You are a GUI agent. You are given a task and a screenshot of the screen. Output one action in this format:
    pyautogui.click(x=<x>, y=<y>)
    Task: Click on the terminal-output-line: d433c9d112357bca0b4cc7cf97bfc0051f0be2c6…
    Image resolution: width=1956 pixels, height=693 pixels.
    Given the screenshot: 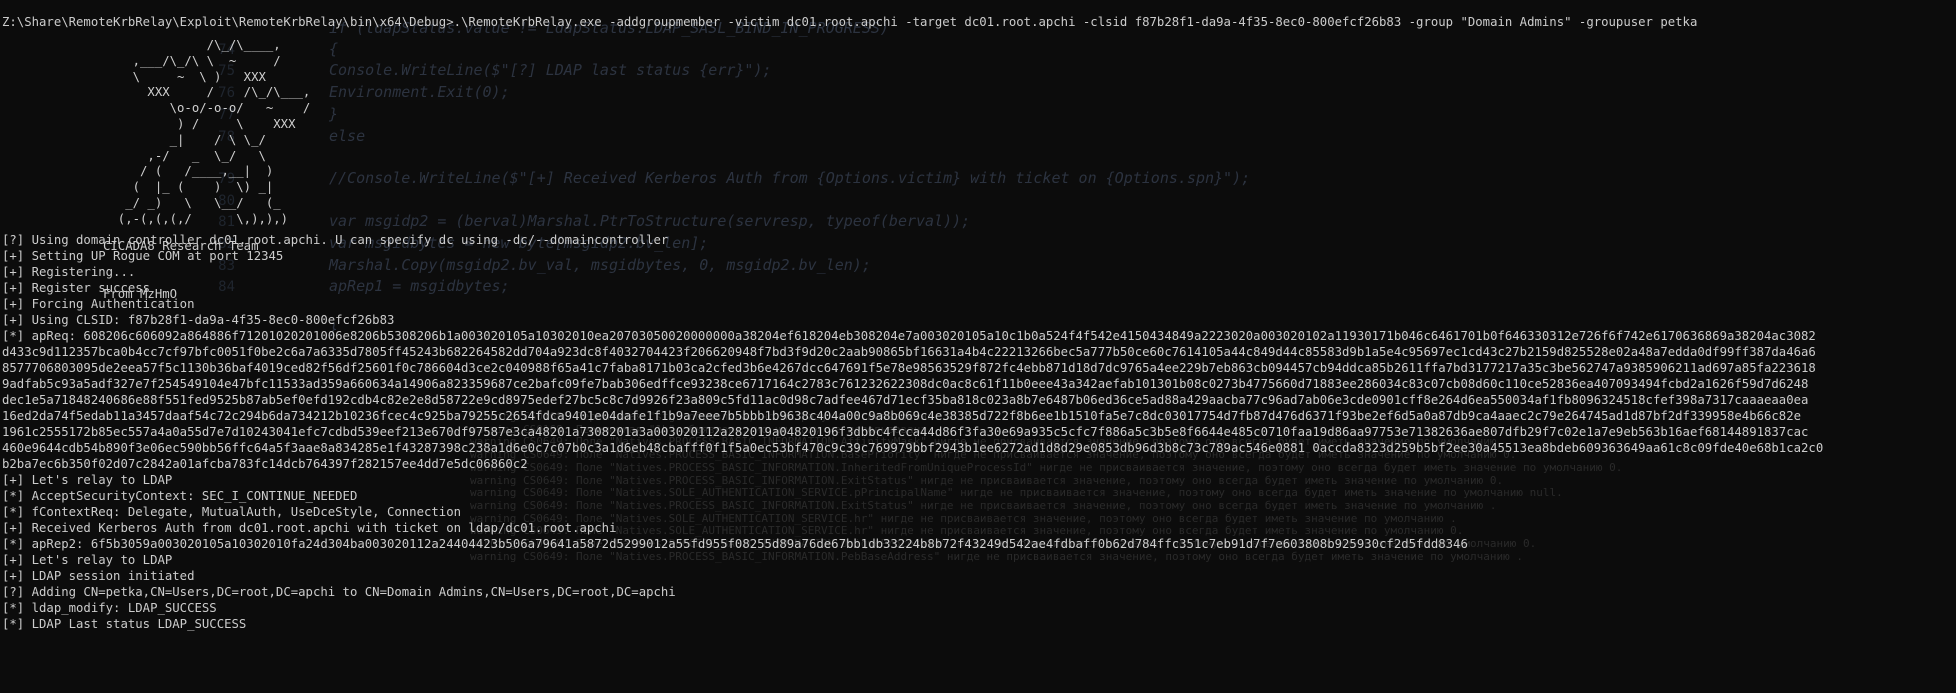 What is the action you would take?
    pyautogui.click(x=909, y=352)
    